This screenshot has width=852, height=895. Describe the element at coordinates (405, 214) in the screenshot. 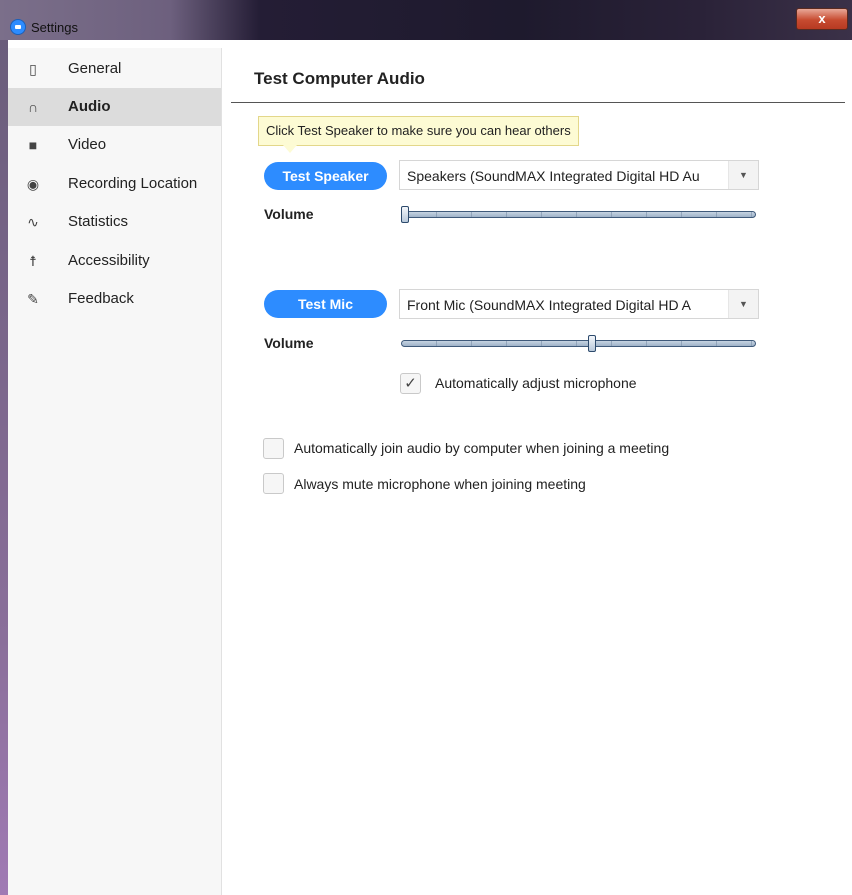

I see `speaker-volume-thumb` at that location.